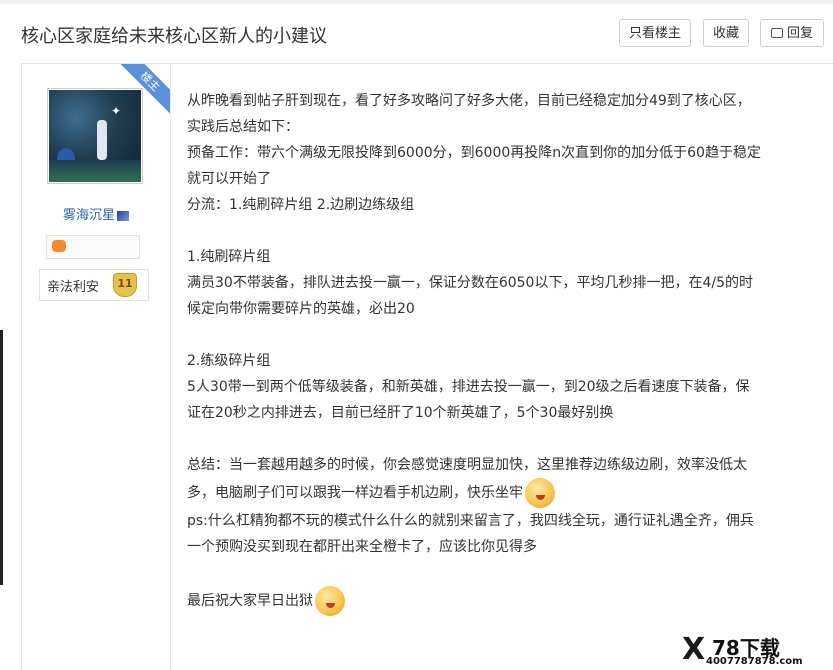  What do you see at coordinates (250, 601) in the screenshot?
I see `post-line-text: 最后祝大家早日出狱` at bounding box center [250, 601].